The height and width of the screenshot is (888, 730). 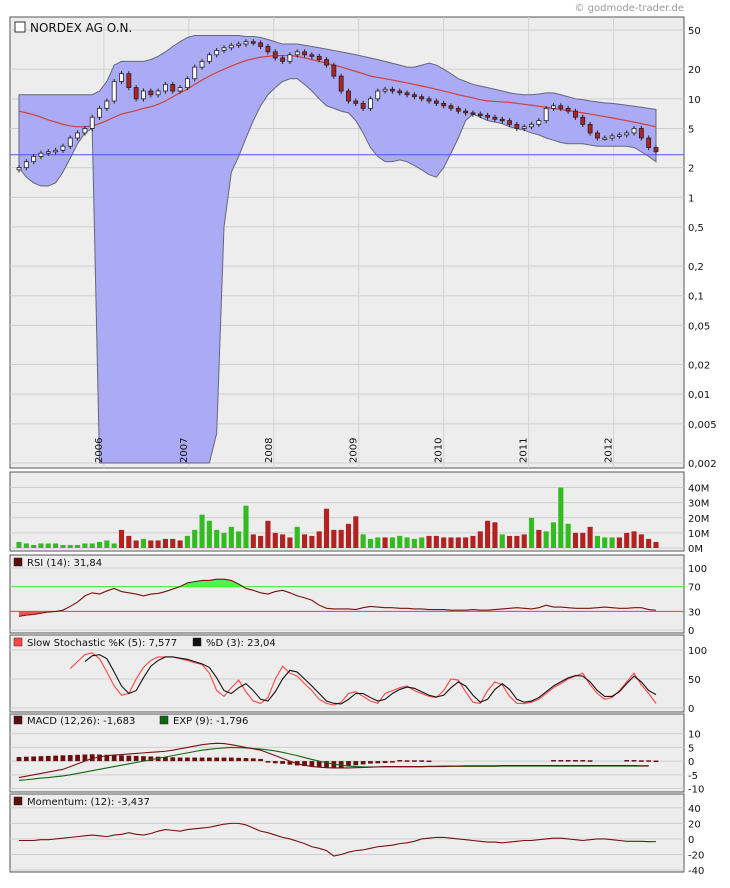 What do you see at coordinates (691, 198) in the screenshot?
I see `price-tick-label: 1` at bounding box center [691, 198].